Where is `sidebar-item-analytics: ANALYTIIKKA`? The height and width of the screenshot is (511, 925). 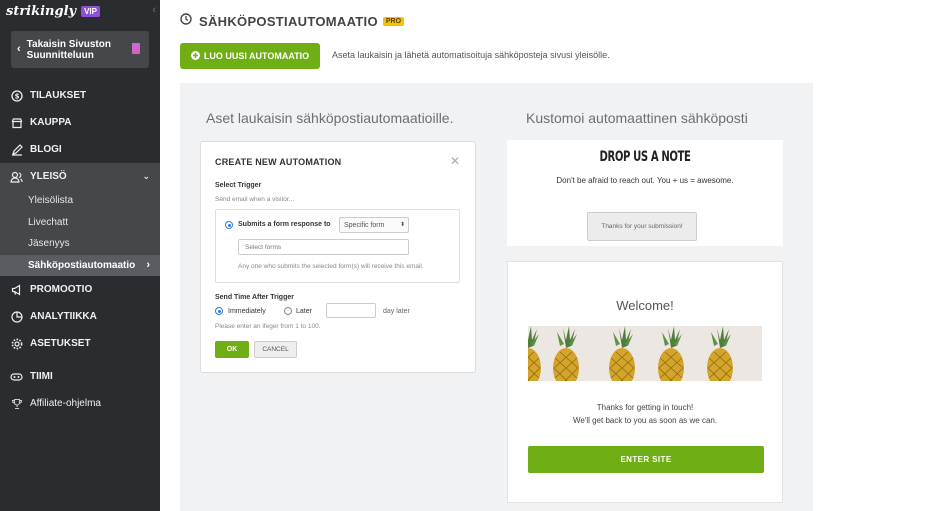 sidebar-item-analytics: ANALYTIIKKA is located at coordinates (80, 316).